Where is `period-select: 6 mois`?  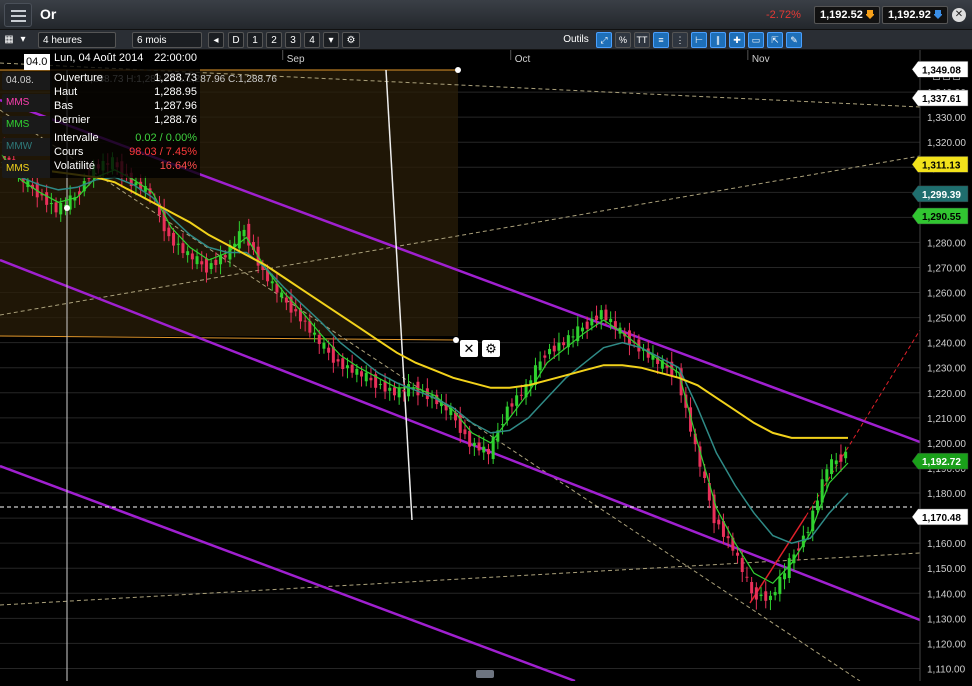
period-select: 6 mois is located at coordinates (167, 40).